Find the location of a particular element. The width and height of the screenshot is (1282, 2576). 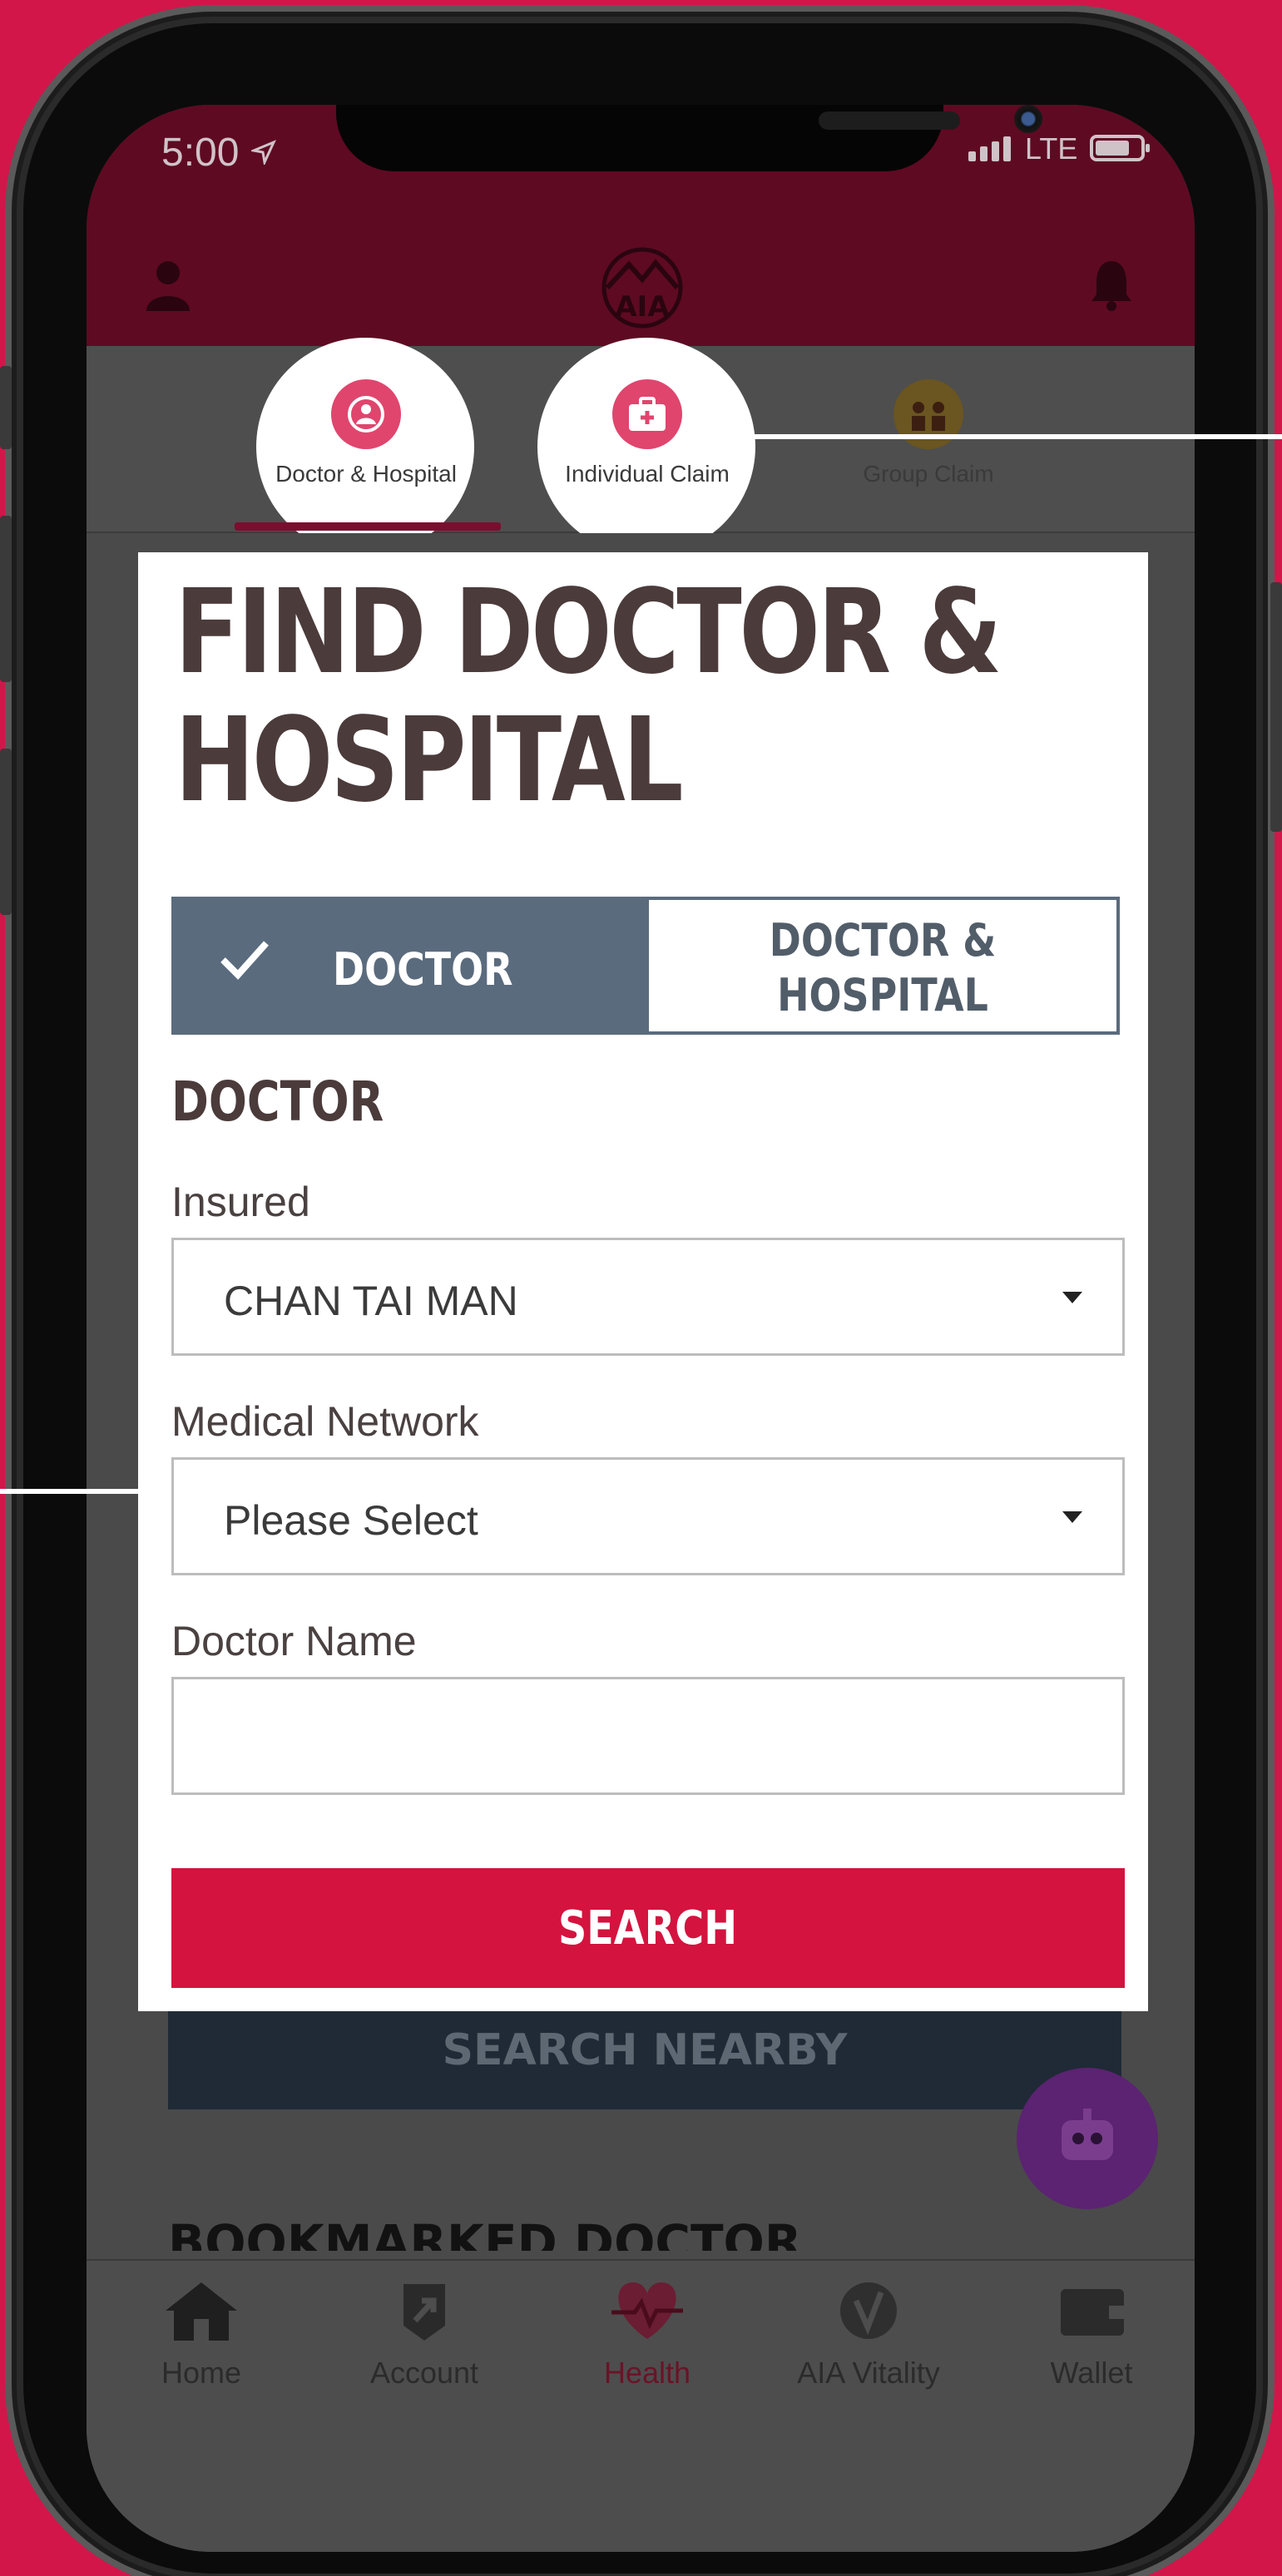

callout-line-left is located at coordinates (69, 1491).